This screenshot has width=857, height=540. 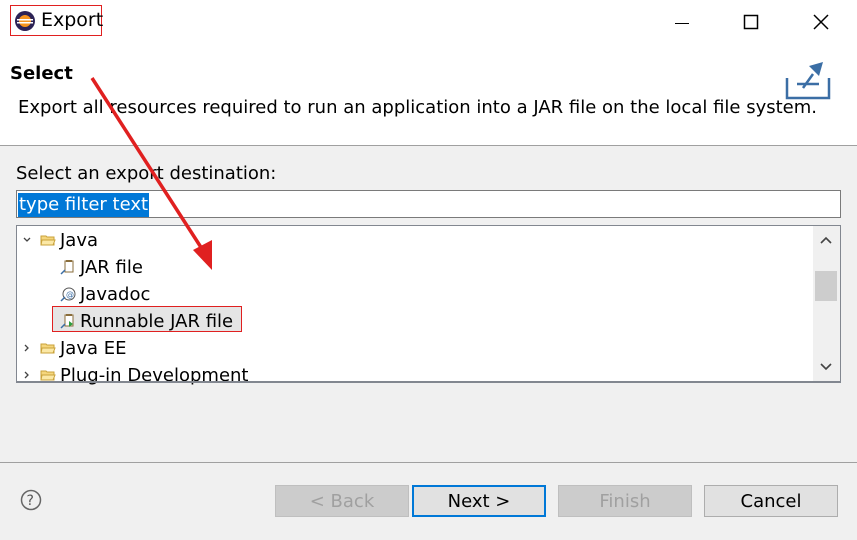 I want to click on close-button, so click(x=821, y=22).